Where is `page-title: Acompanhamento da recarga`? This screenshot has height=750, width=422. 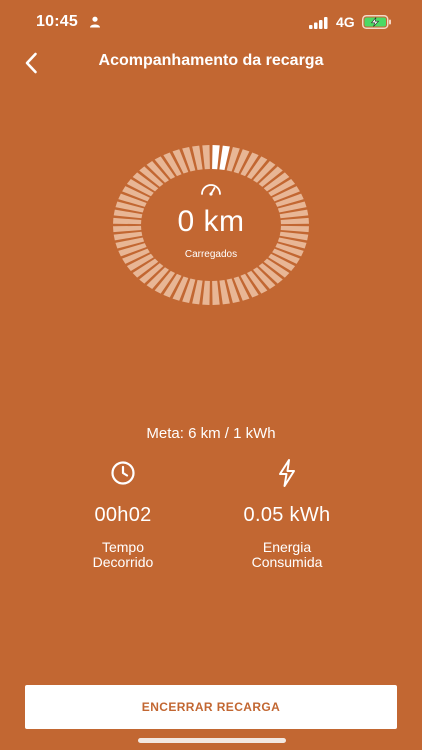
page-title: Acompanhamento da recarga is located at coordinates (211, 60).